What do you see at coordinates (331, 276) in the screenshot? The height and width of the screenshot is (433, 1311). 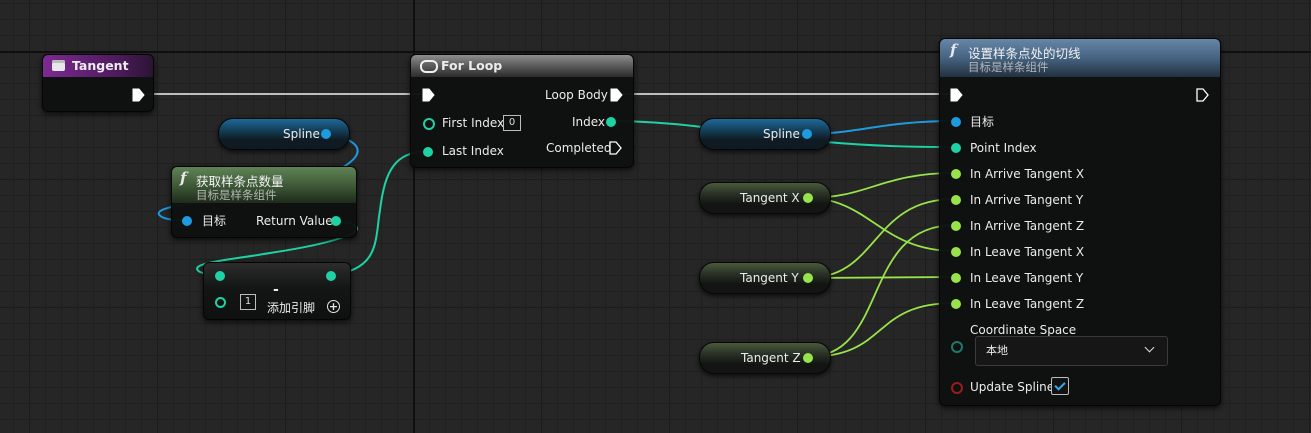 I see `subtract-output-pin` at bounding box center [331, 276].